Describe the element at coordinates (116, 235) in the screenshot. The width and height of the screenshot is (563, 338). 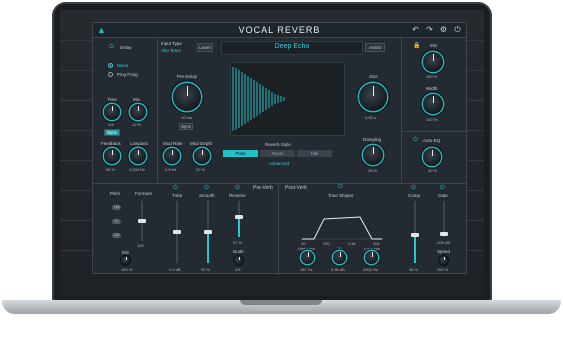
I see `pitch-down-pill: -12` at that location.